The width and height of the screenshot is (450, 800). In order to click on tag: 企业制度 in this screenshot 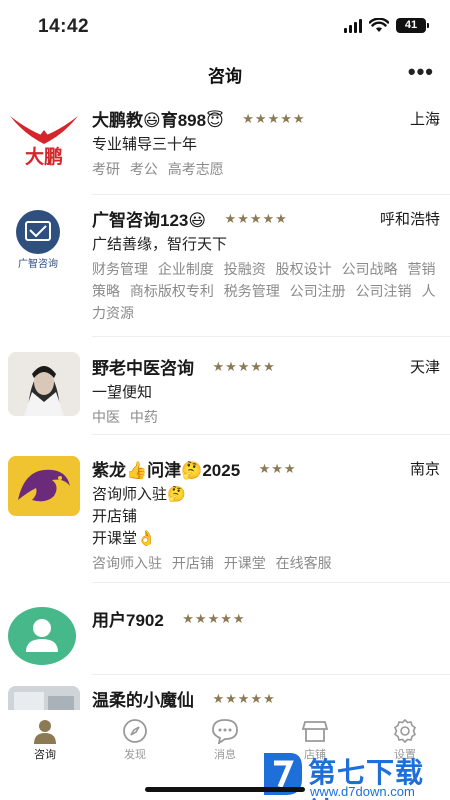, I will do `click(185, 269)`.